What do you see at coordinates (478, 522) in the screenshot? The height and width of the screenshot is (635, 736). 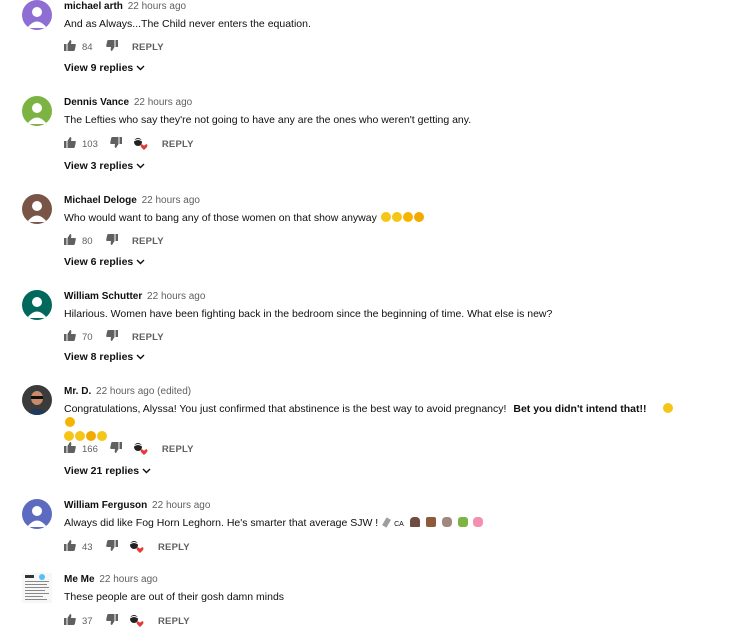 I see `pig-emoji-icon` at bounding box center [478, 522].